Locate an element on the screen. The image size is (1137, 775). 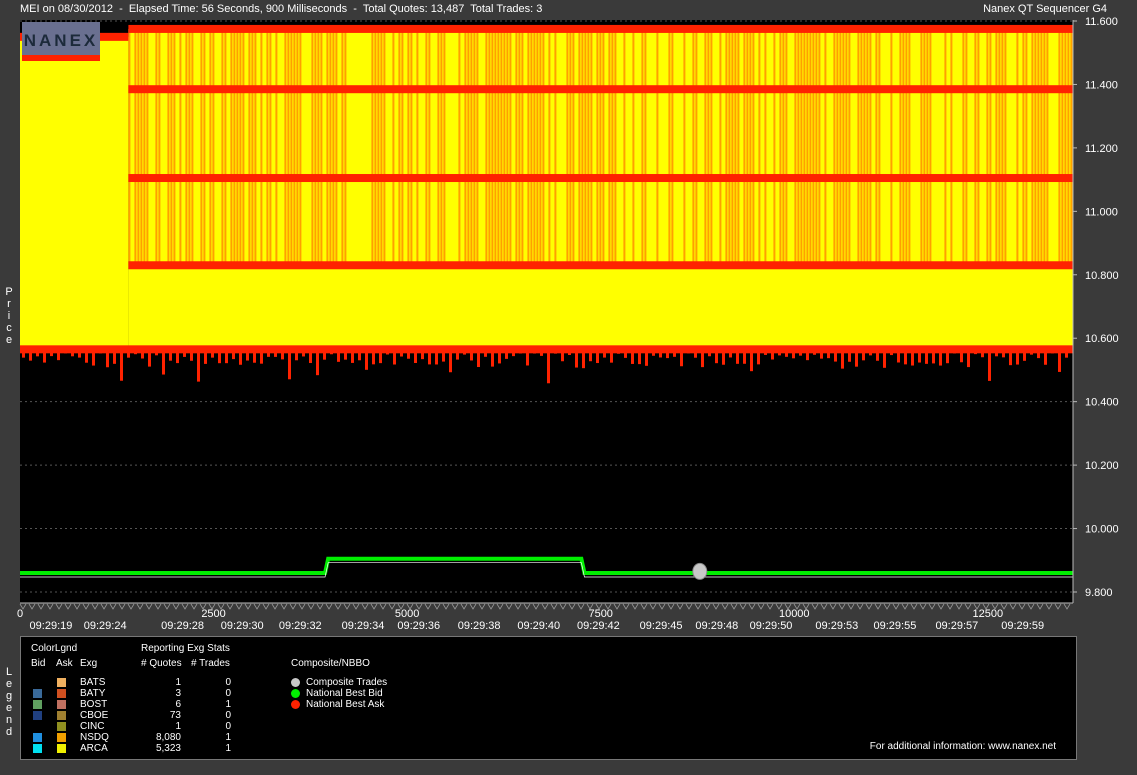
x-time-label: 09:29:24 is located at coordinates (105, 626).